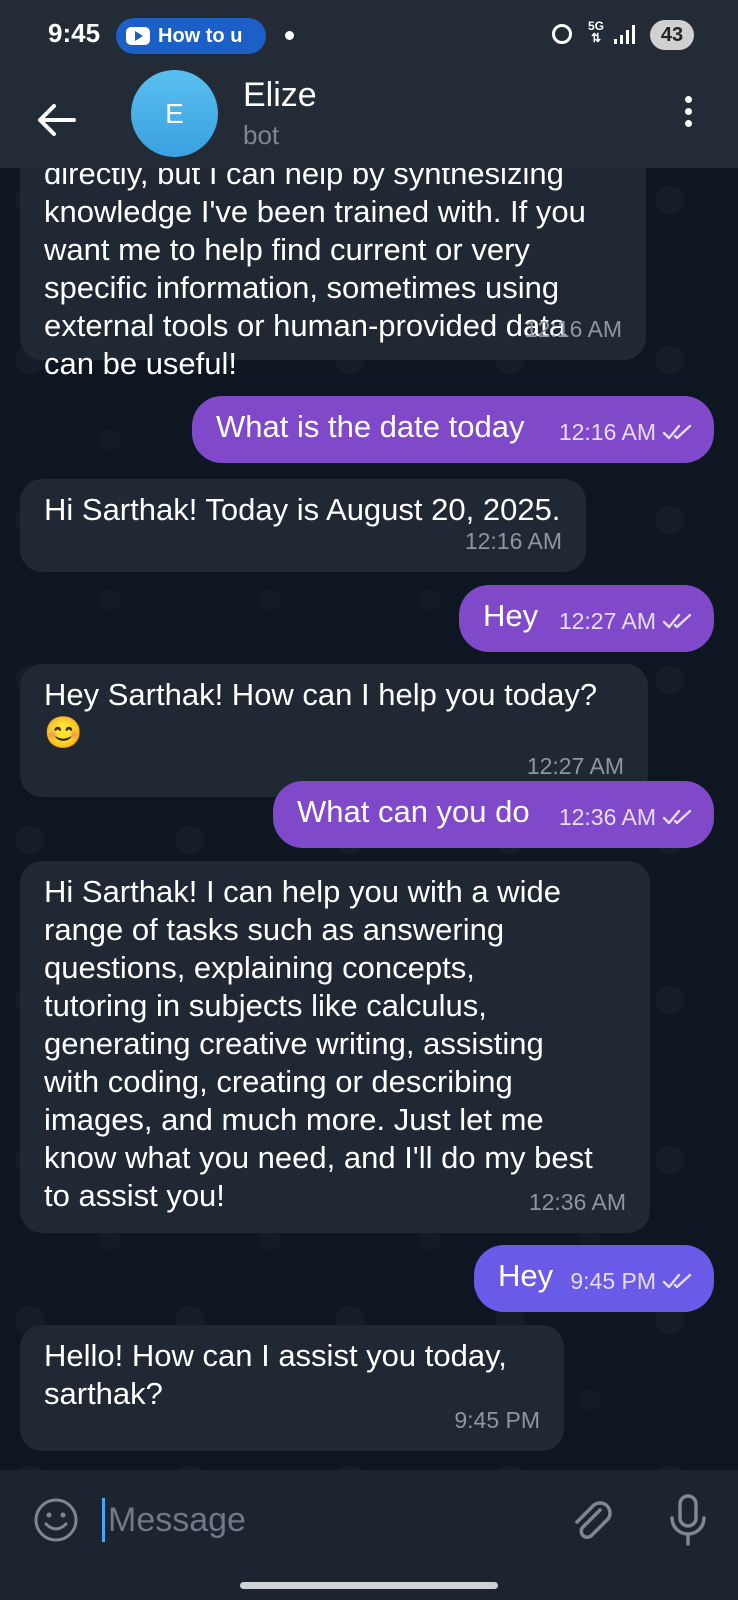 The width and height of the screenshot is (738, 1600). I want to click on chat-title: Elize, so click(280, 95).